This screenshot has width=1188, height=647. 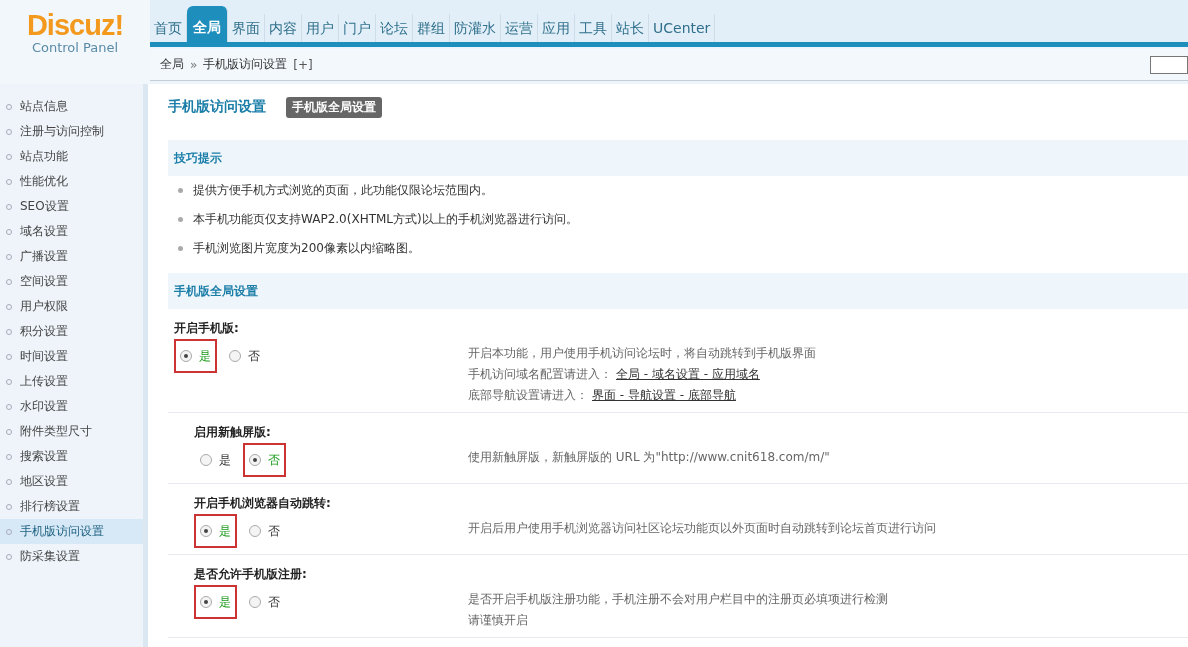 What do you see at coordinates (245, 64) in the screenshot?
I see `breadcrumb-current: 手机版访问设置` at bounding box center [245, 64].